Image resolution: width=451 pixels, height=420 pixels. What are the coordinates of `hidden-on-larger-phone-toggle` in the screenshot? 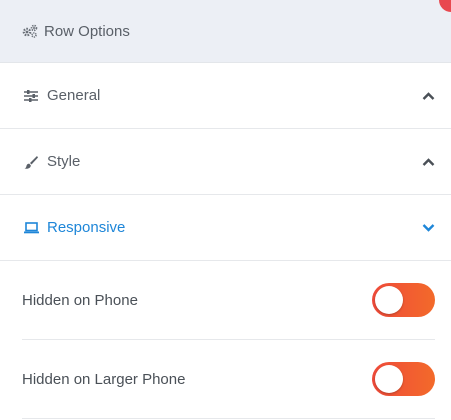 It's located at (403, 379).